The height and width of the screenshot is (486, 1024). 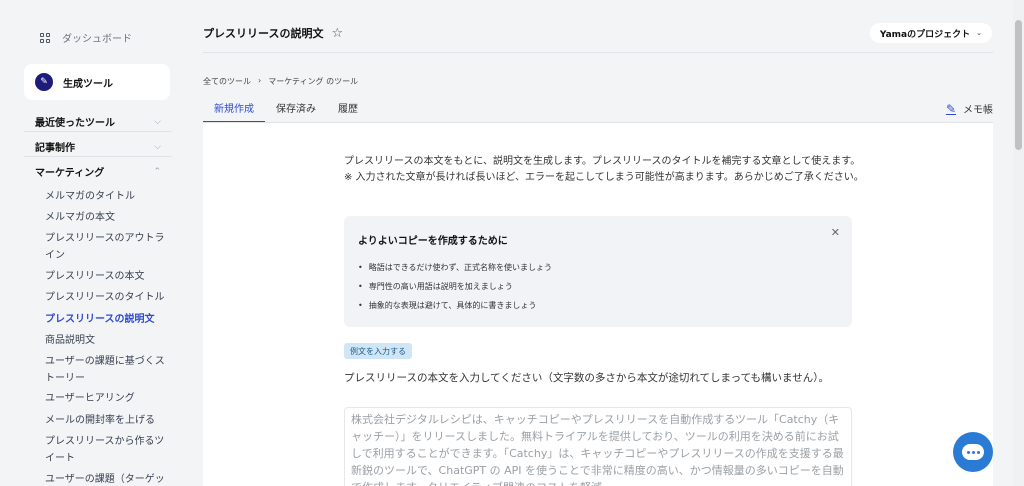 What do you see at coordinates (950, 108) in the screenshot?
I see `pencil-icon: ✎` at bounding box center [950, 108].